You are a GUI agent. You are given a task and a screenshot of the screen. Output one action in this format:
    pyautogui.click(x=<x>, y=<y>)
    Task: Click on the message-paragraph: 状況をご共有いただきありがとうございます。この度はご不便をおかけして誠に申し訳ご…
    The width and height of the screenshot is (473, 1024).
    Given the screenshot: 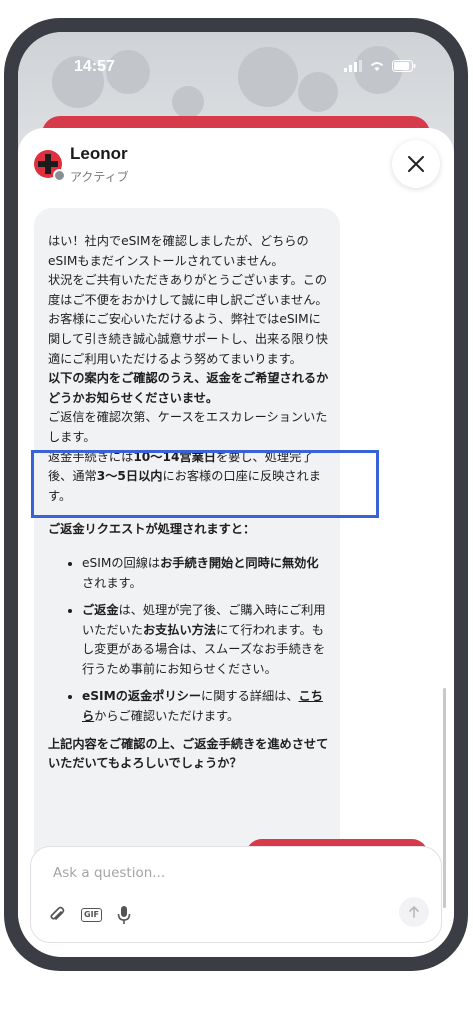 What is the action you would take?
    pyautogui.click(x=188, y=319)
    